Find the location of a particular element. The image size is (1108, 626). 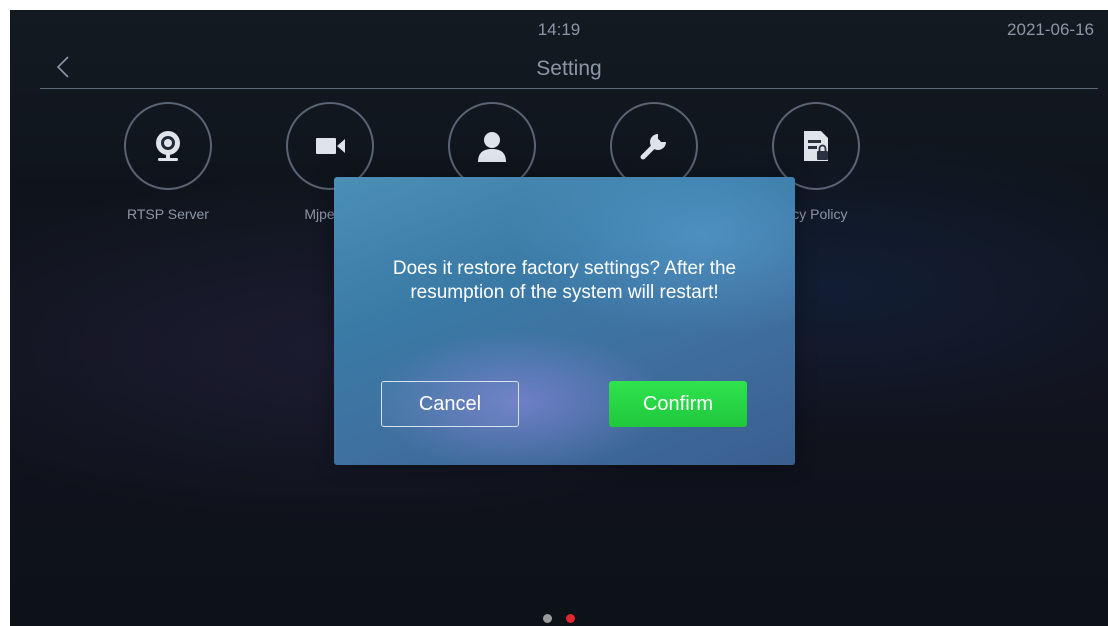

video-camera-icon is located at coordinates (330, 146).